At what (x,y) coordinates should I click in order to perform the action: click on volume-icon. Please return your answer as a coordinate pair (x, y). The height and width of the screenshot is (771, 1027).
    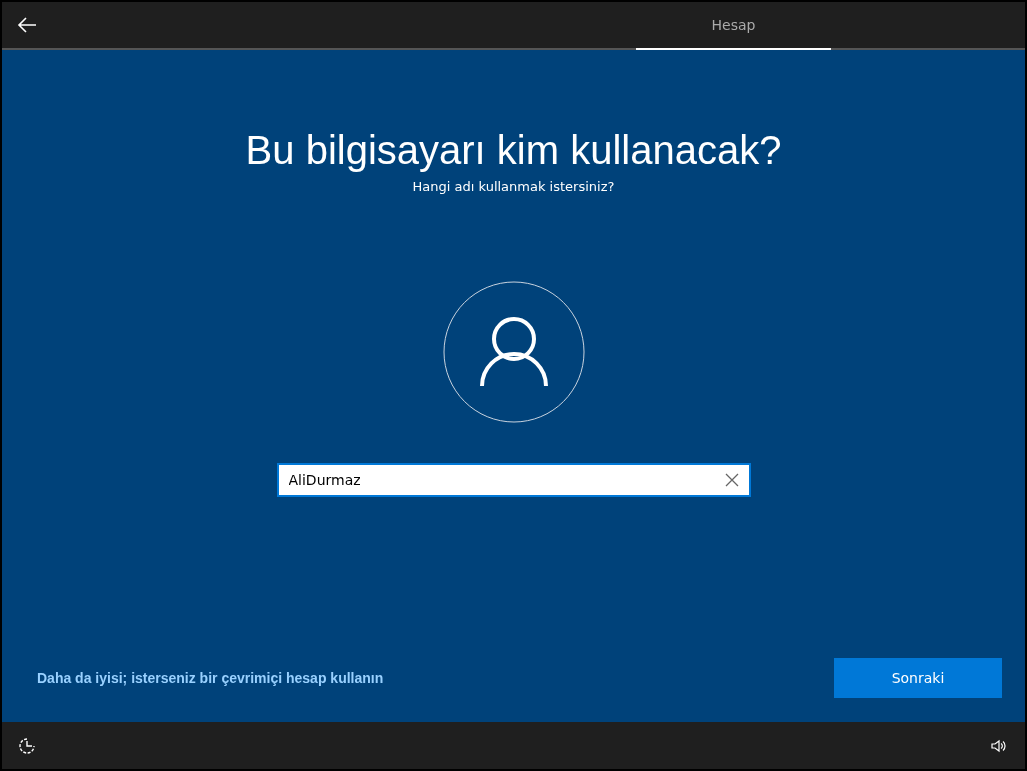
    Looking at the image, I should click on (999, 745).